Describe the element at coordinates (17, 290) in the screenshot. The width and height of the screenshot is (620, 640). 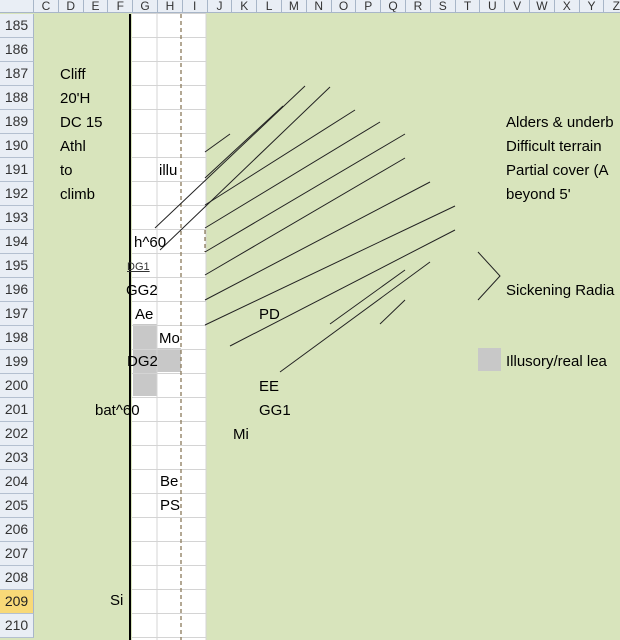
I see `row-header-196: 196` at that location.